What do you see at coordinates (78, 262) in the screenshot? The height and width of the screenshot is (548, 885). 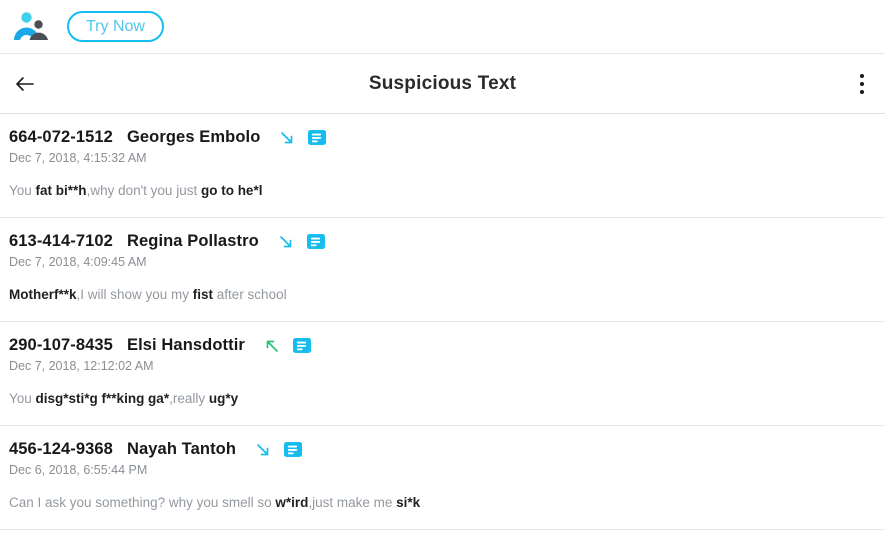 I see `message-timestamp: Dec 7, 2018, 4:09:45 AM` at bounding box center [78, 262].